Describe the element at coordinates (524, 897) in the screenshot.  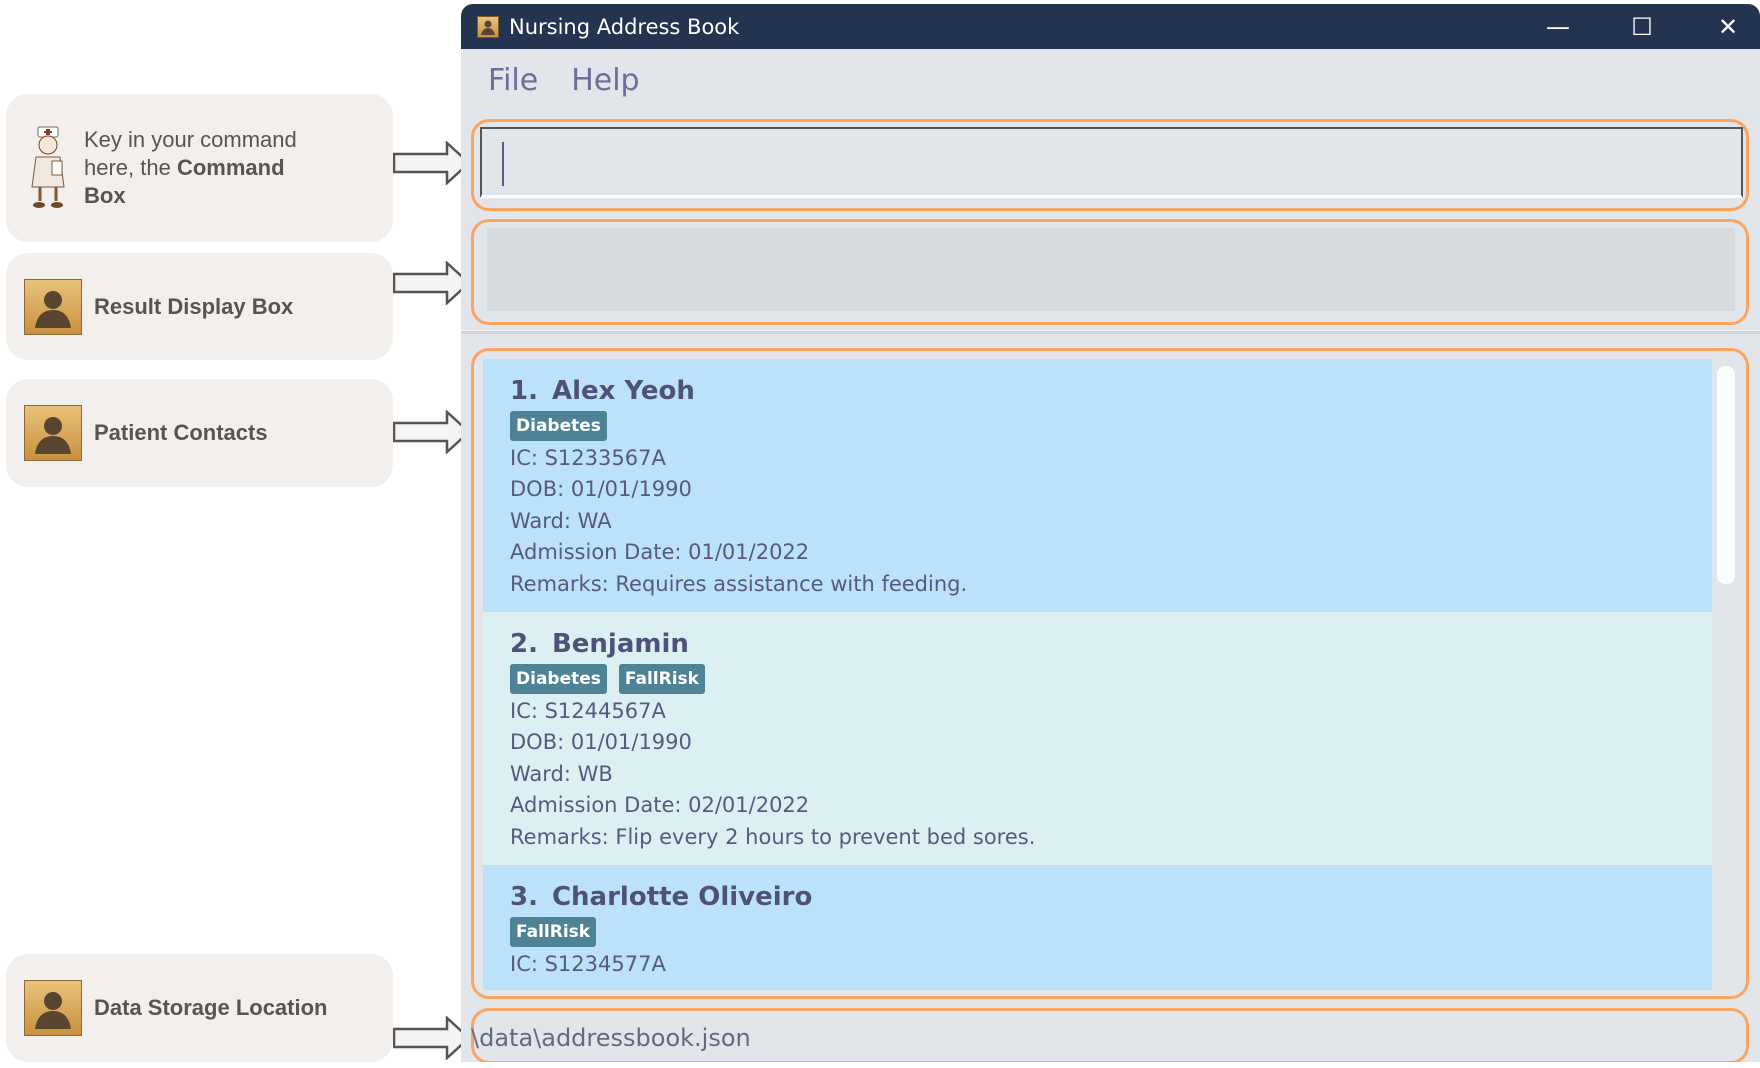
I see `patient-index: 3.` at that location.